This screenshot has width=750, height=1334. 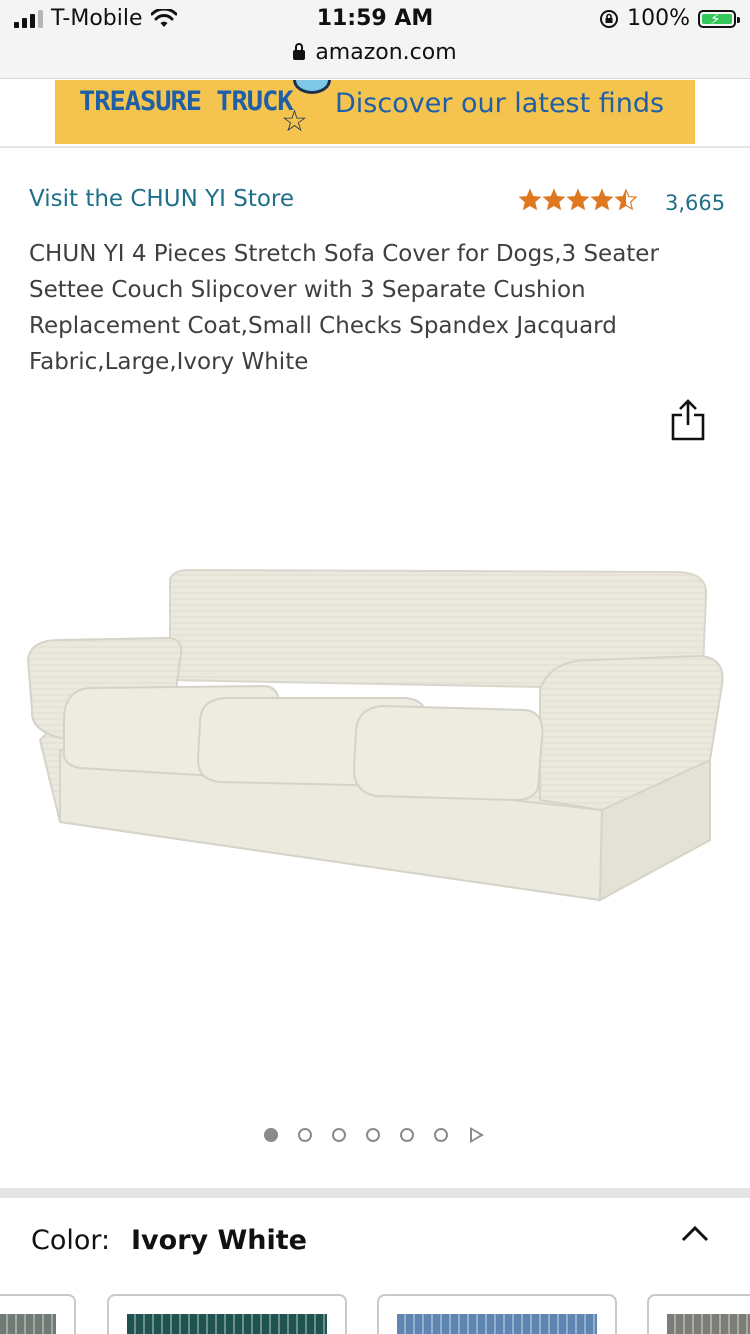 What do you see at coordinates (294, 121) in the screenshot?
I see `star-icon: ☆` at bounding box center [294, 121].